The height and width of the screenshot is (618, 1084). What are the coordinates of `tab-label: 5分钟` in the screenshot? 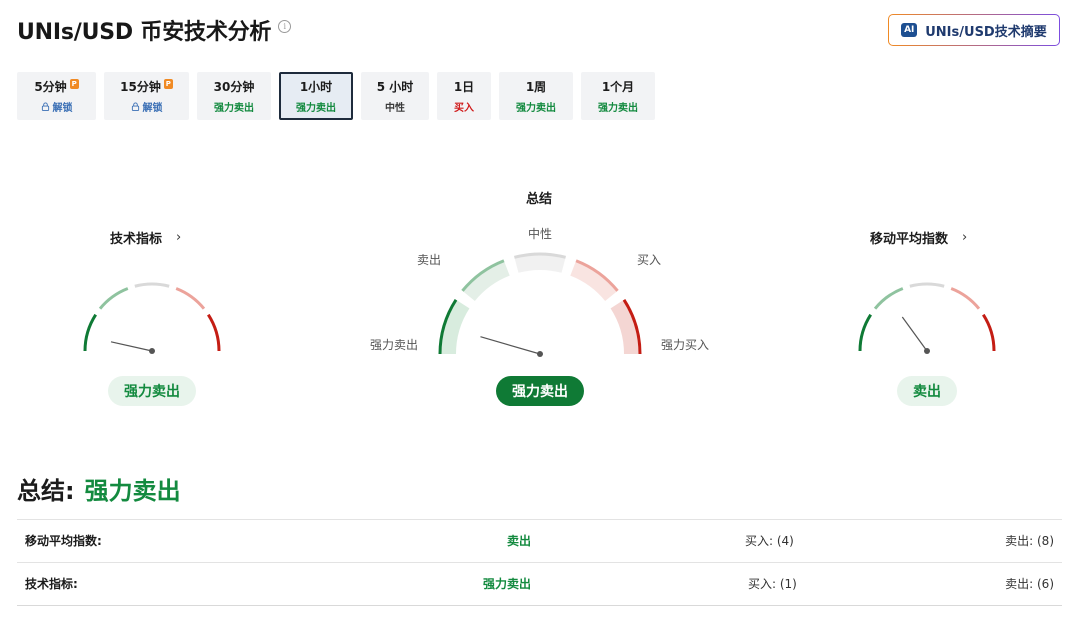 It's located at (50, 87).